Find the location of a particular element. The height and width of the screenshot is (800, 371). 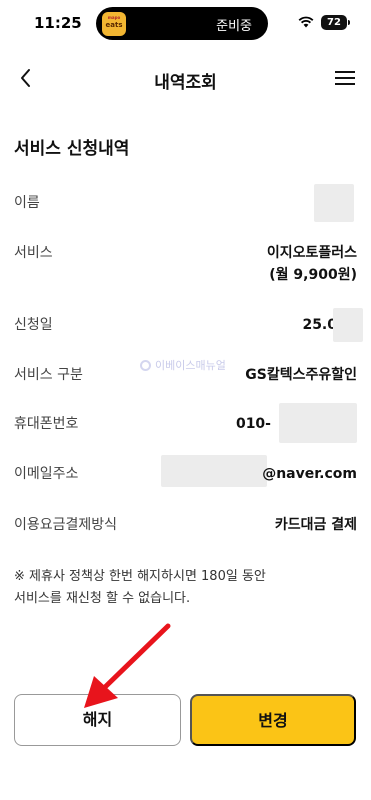

row-label: 이용요금결제방식 is located at coordinates (66, 525).